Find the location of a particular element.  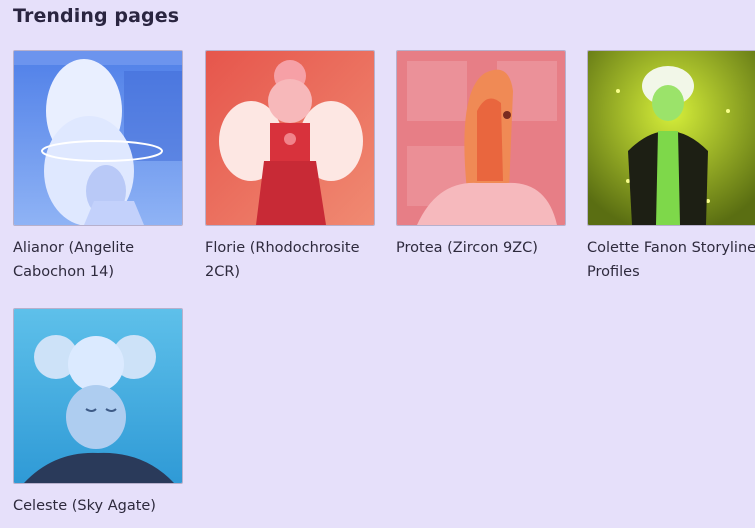

section-title: Trending pages is located at coordinates (96, 16).